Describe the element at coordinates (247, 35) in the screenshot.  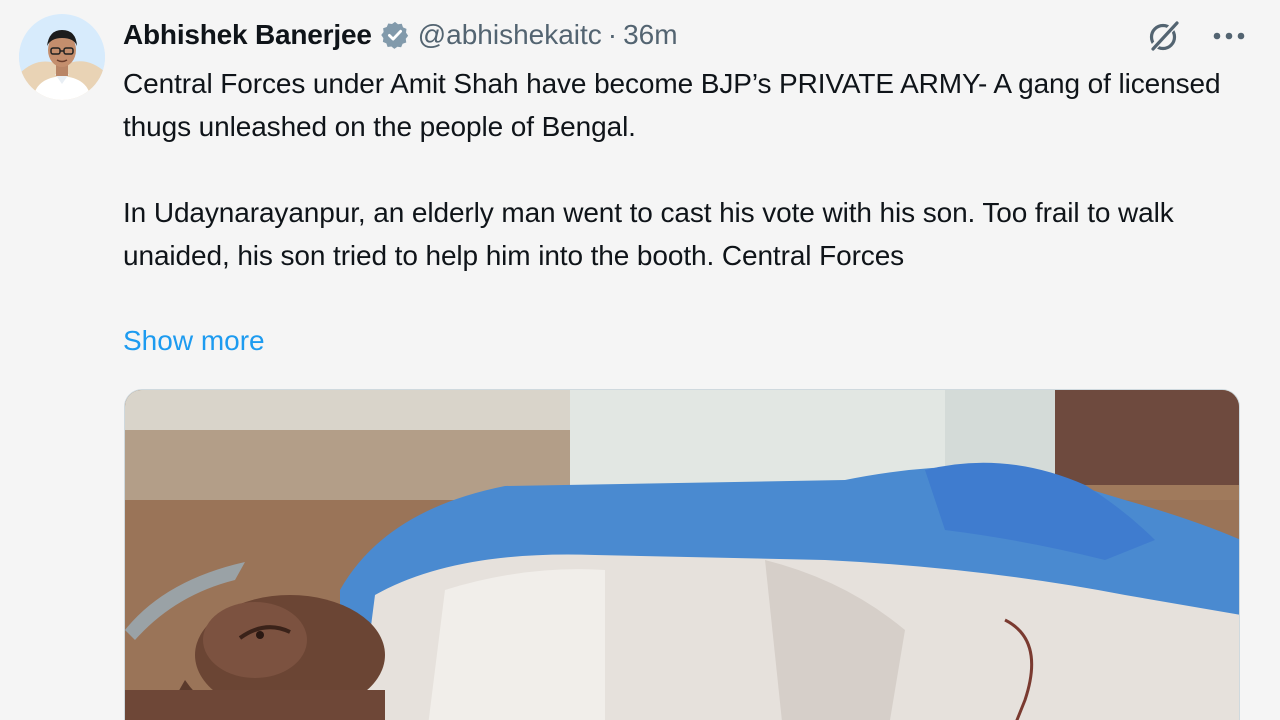
I see `author-name: Abhishek Banerjee` at that location.